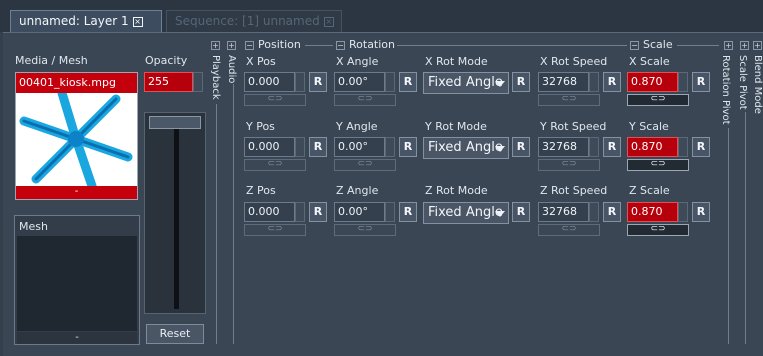  What do you see at coordinates (365, 165) in the screenshot?
I see `y-angle-link-toggle: ⊂⊃` at bounding box center [365, 165].